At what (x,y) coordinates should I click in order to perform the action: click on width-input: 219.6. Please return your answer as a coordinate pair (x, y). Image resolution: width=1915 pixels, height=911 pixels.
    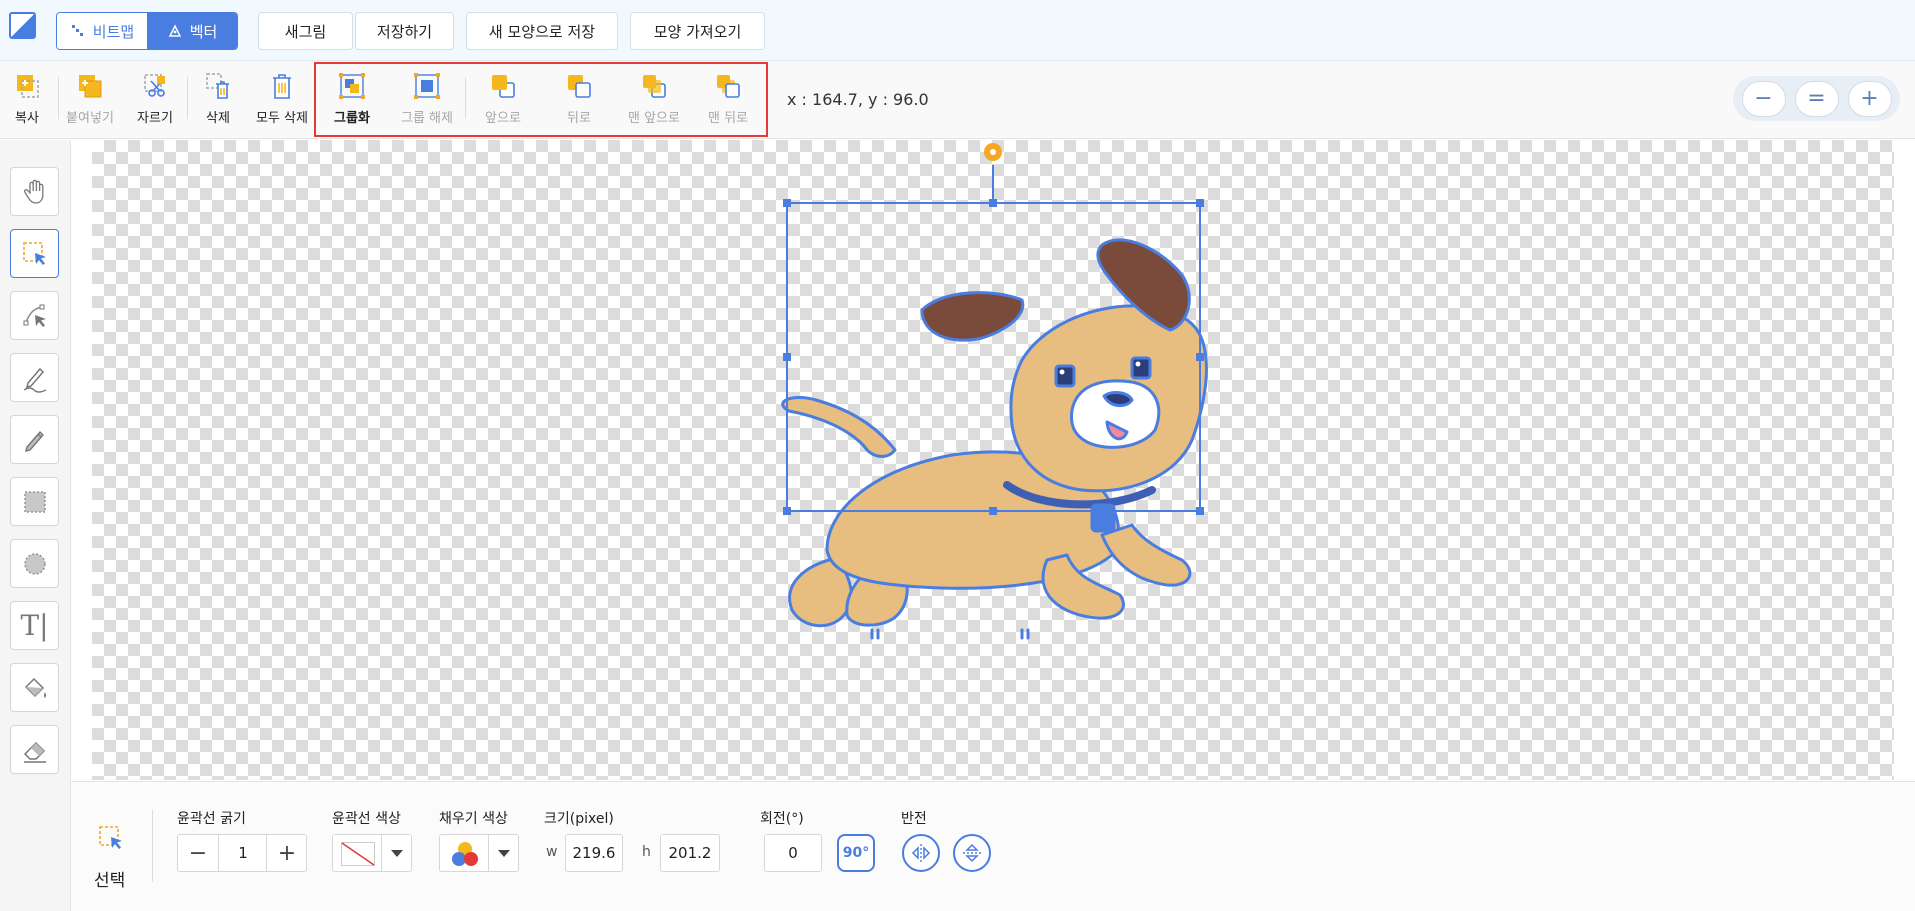
    Looking at the image, I should click on (594, 853).